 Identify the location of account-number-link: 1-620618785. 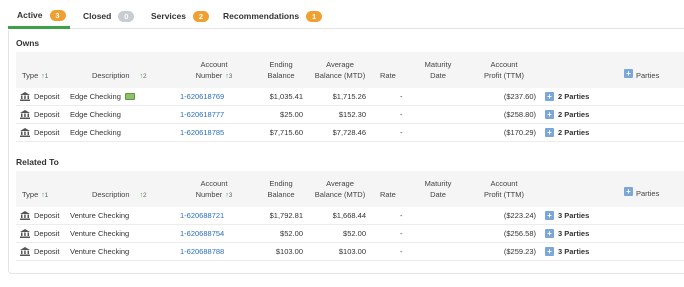
(202, 133).